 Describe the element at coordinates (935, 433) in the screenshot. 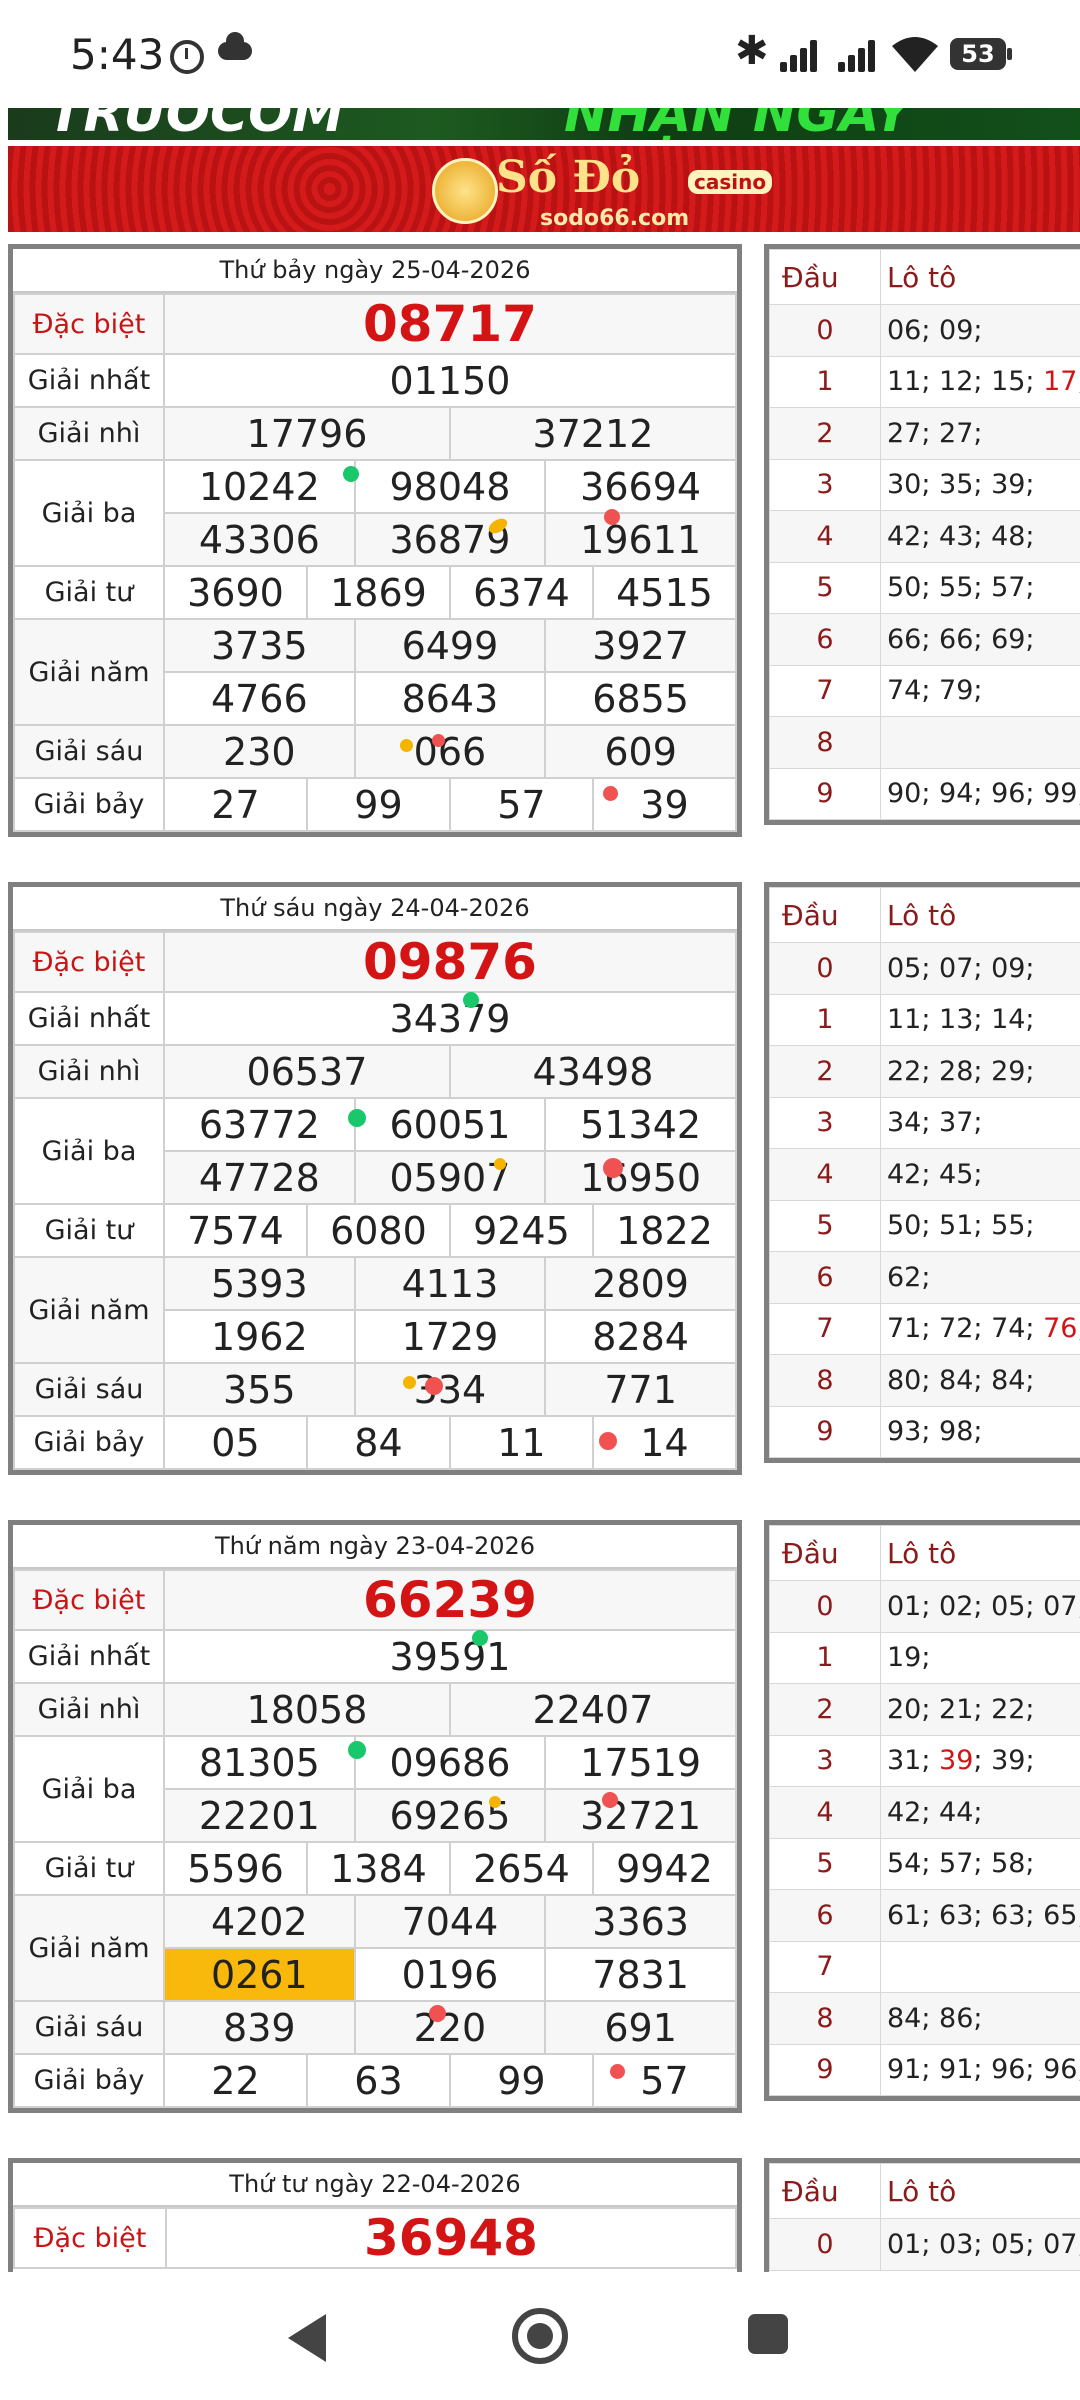

I see `loto-values-text: 27; 27;` at that location.